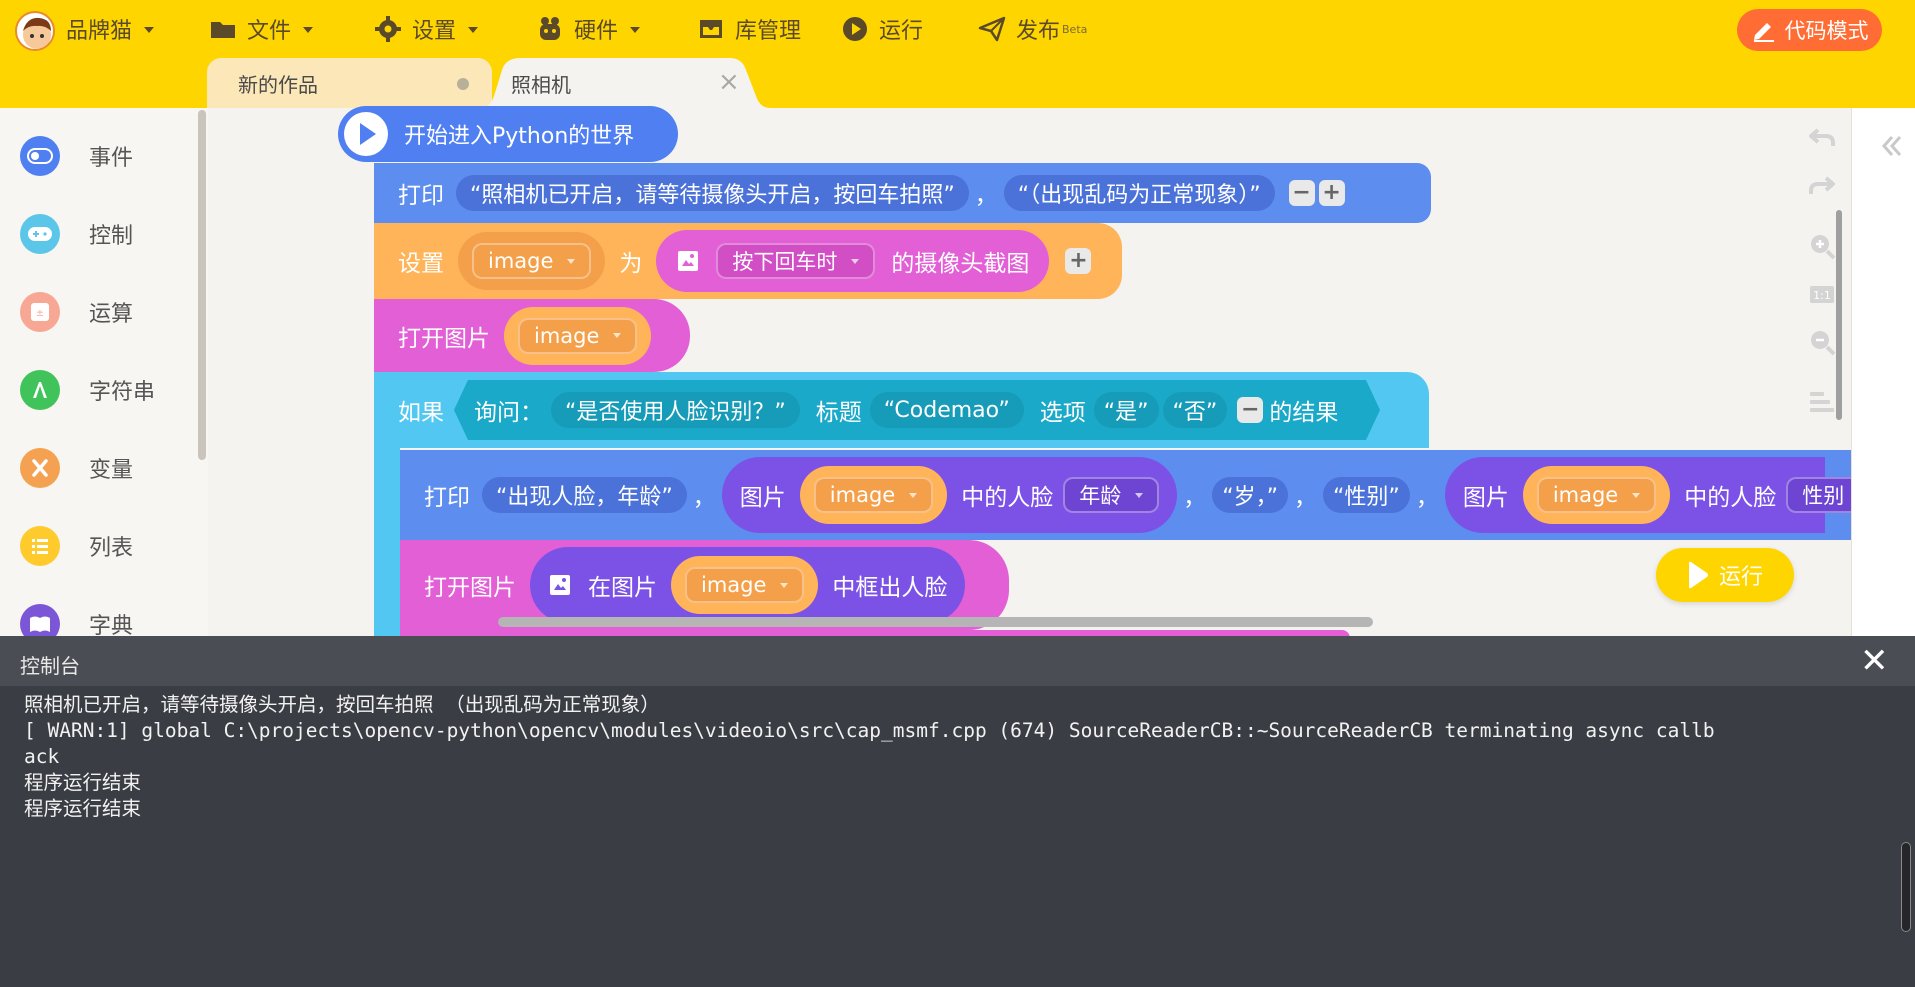  I want to click on hardware-menu: 硬件, so click(588, 29).